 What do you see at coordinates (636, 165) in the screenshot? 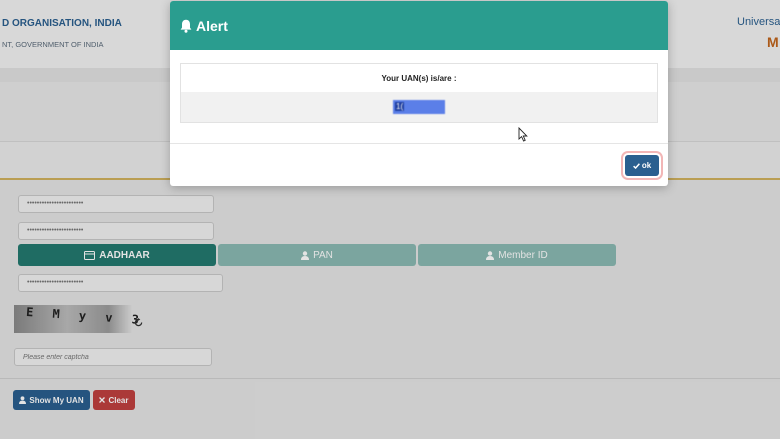
I see `check-icon` at bounding box center [636, 165].